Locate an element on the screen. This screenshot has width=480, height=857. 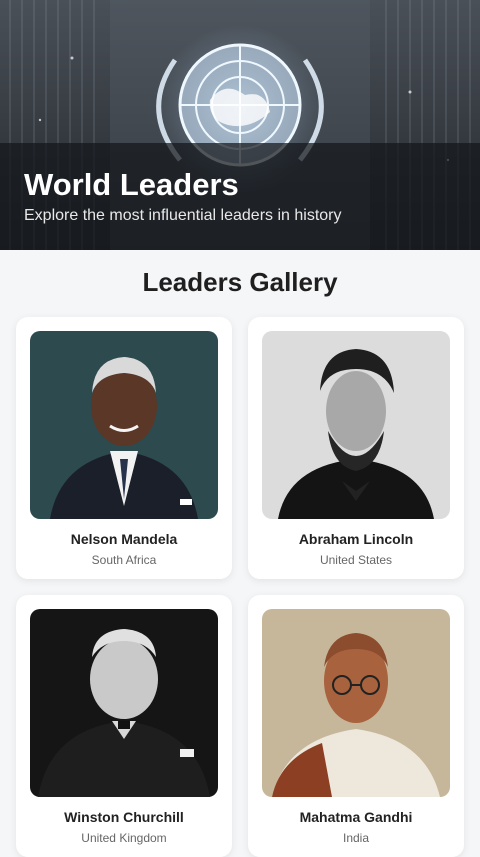
leader-card: Winston Churchill United Kingdom is located at coordinates (124, 726).